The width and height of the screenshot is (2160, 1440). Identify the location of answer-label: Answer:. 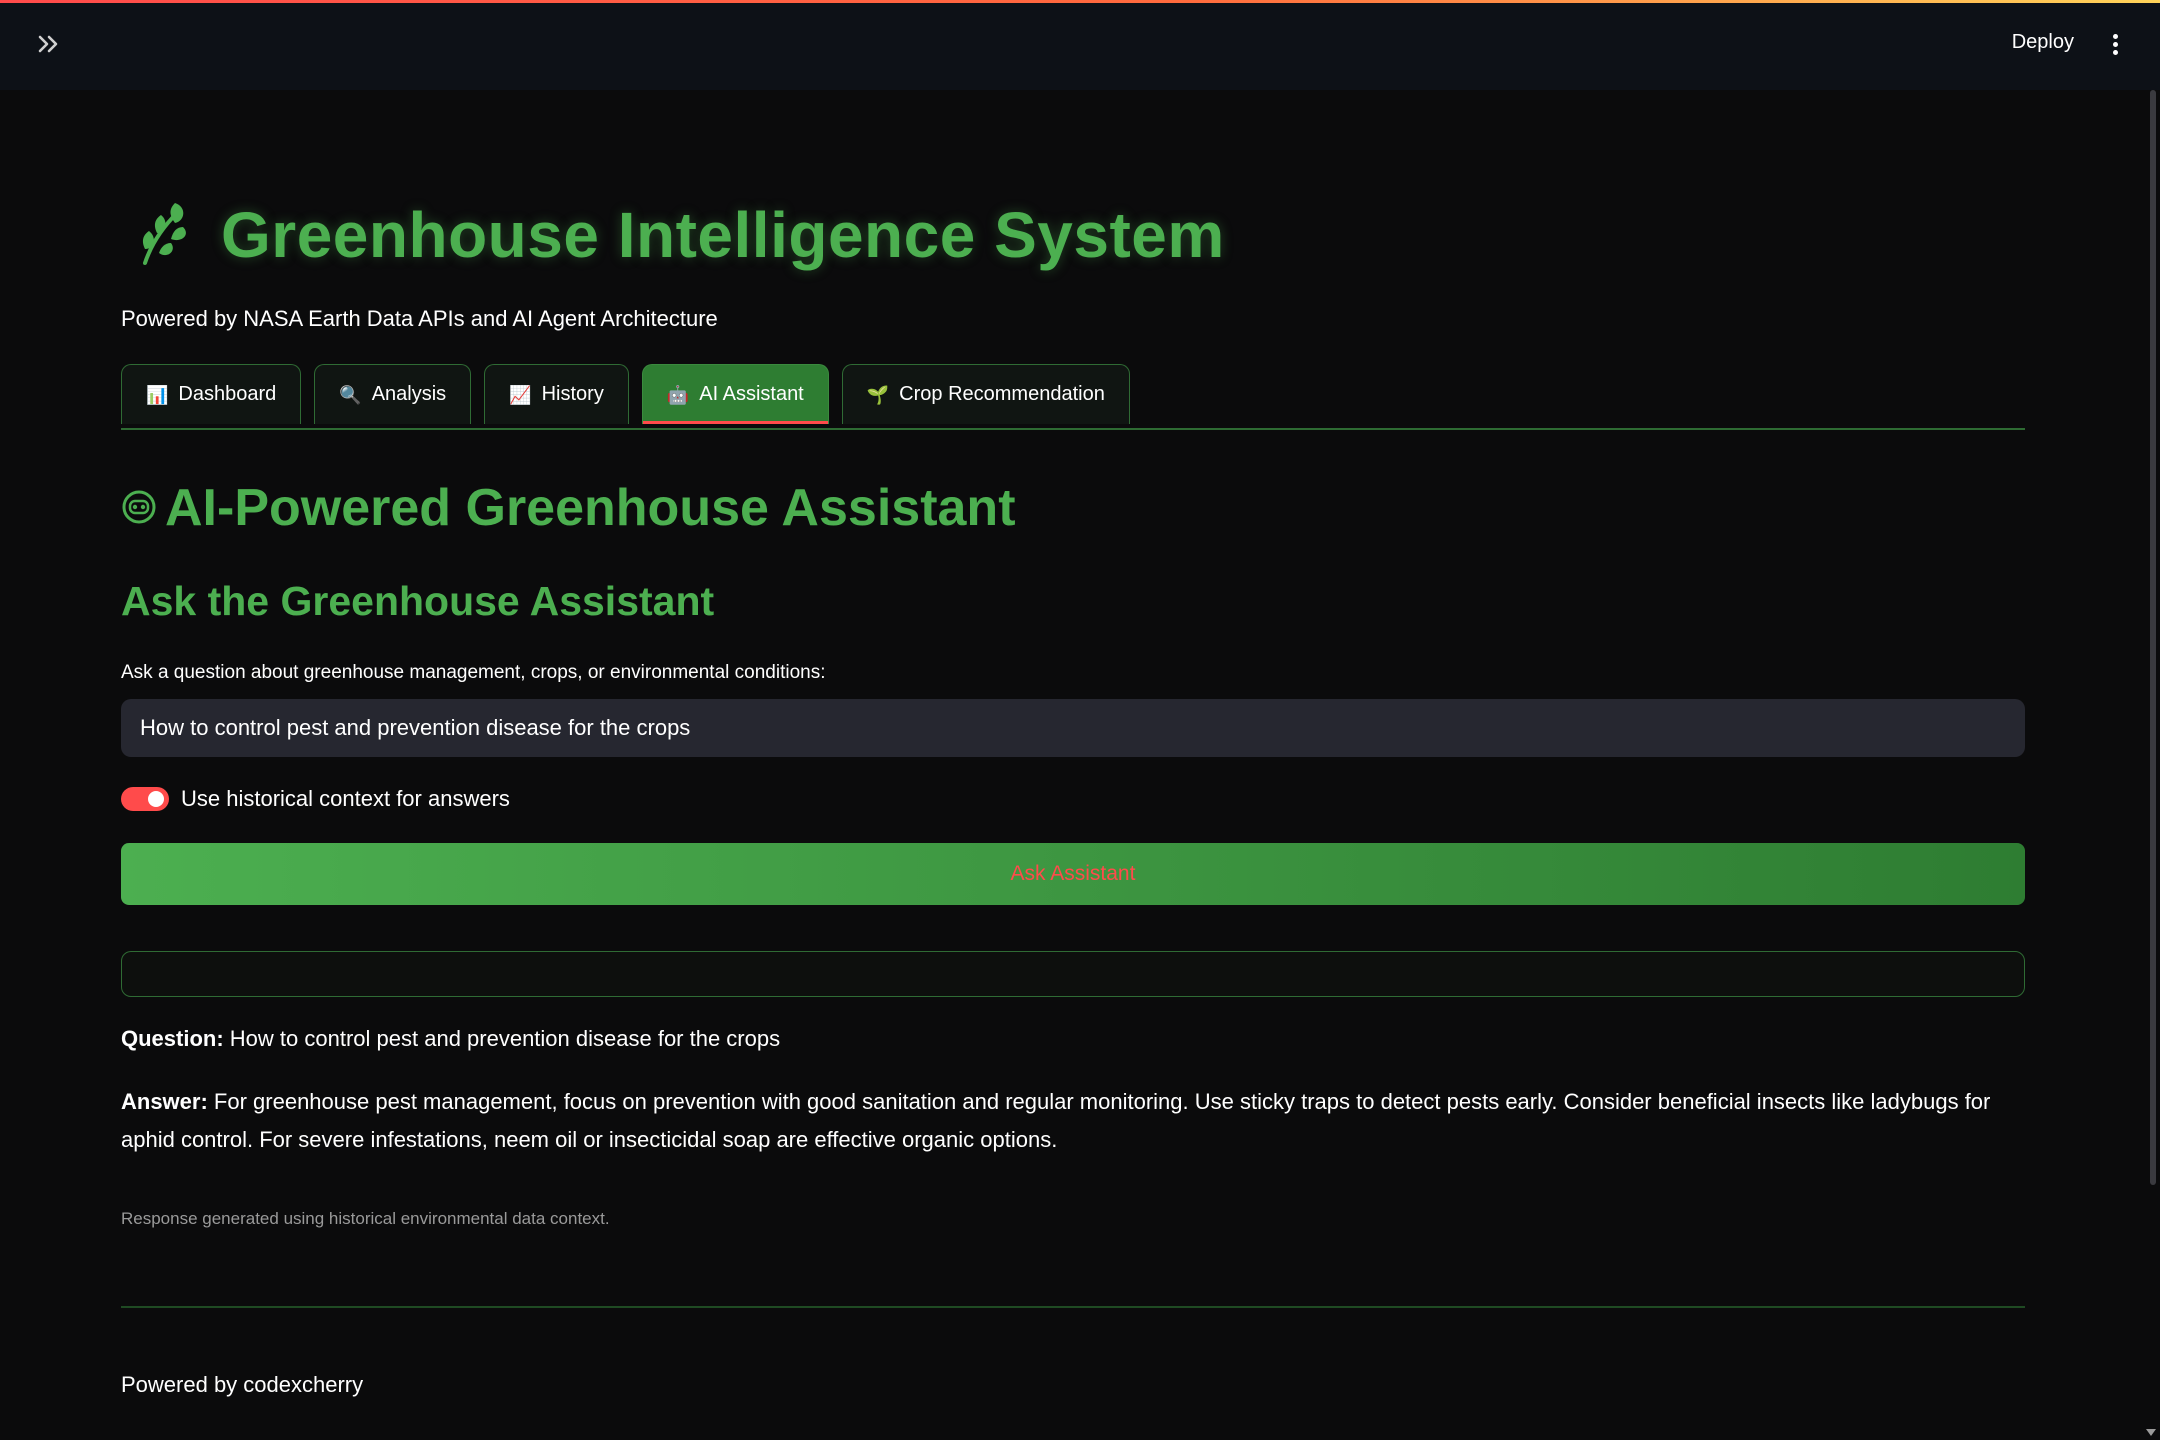
(164, 1101).